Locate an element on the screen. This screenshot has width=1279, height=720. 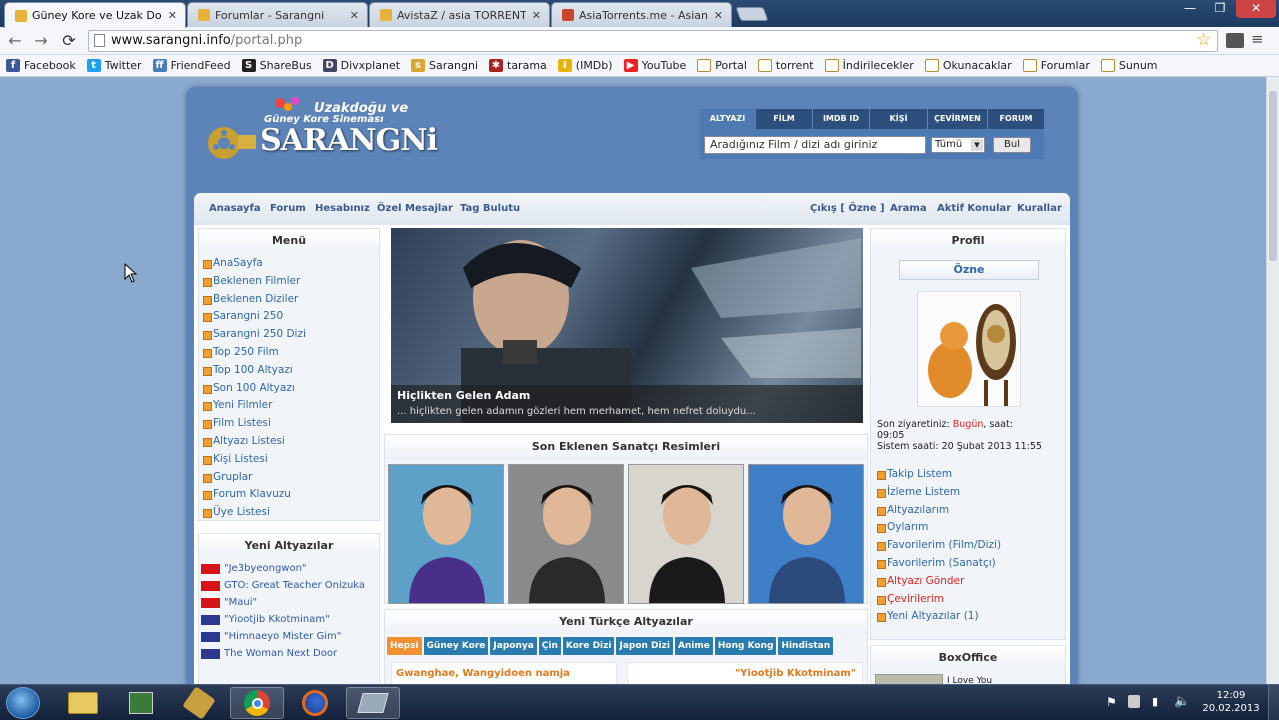
search-category-select: Tümü ▼ is located at coordinates (958, 145).